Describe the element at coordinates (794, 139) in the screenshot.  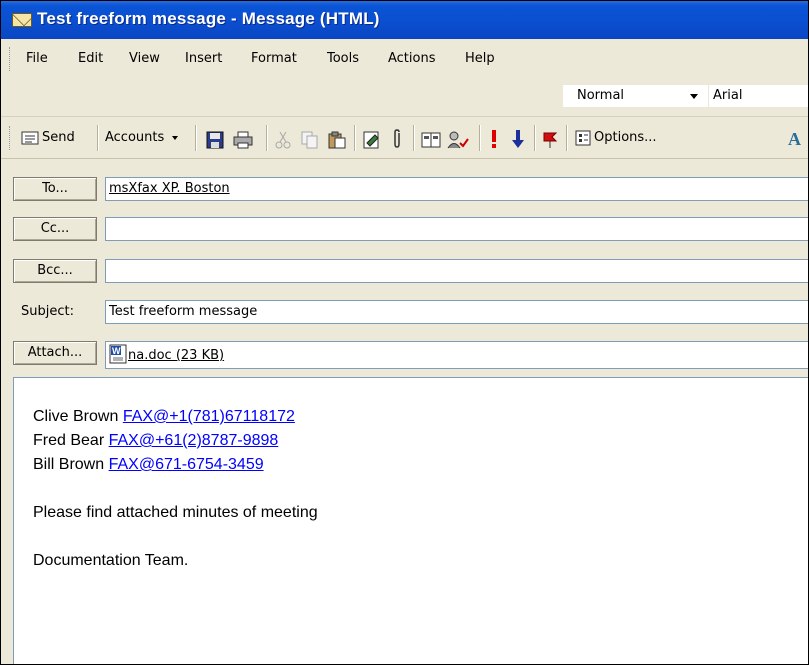
I see `svg-text: A` at that location.